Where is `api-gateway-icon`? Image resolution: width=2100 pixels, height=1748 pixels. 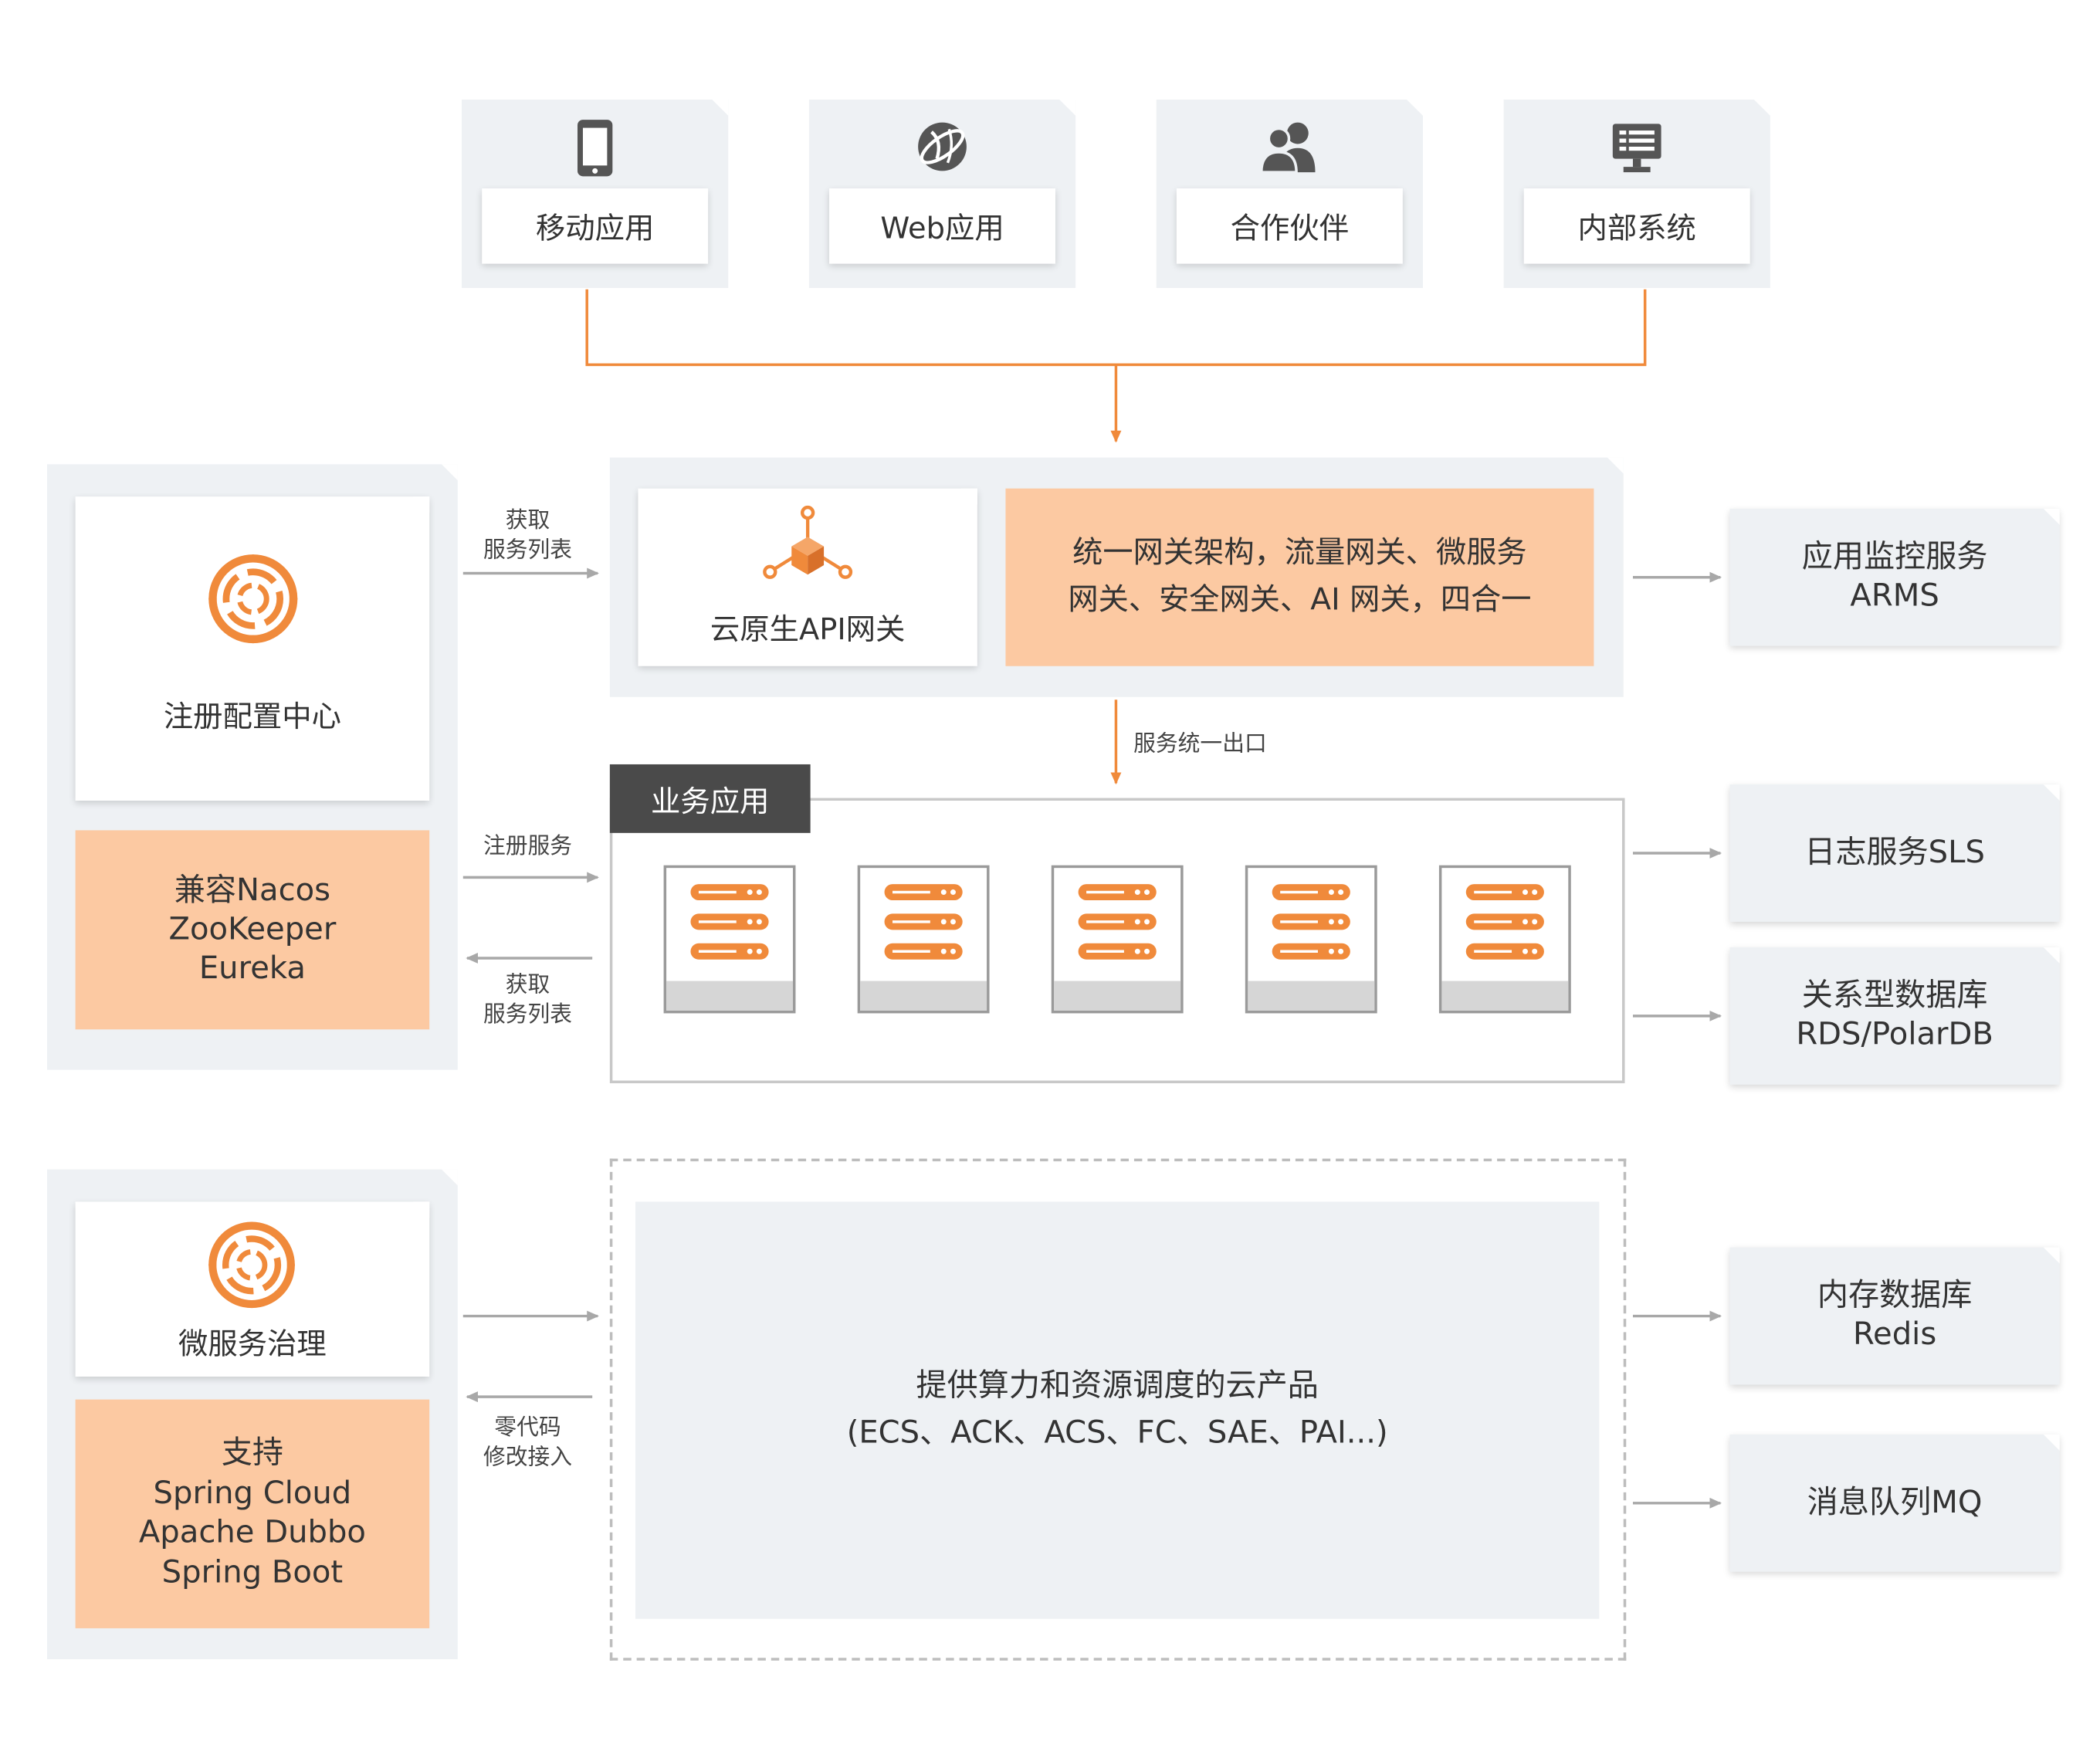
api-gateway-icon is located at coordinates (808, 550).